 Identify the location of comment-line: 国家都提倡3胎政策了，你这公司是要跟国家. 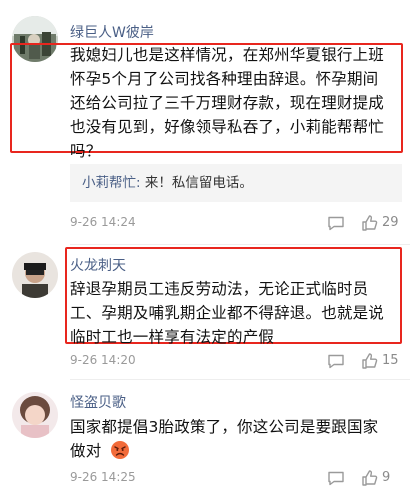
(224, 427).